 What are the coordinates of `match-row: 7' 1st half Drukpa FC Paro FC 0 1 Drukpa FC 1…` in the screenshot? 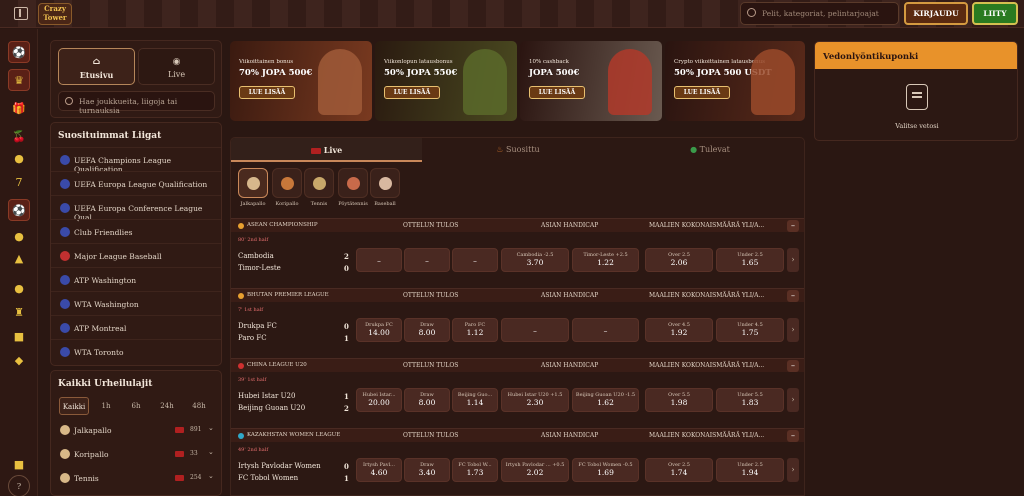 It's located at (517, 331).